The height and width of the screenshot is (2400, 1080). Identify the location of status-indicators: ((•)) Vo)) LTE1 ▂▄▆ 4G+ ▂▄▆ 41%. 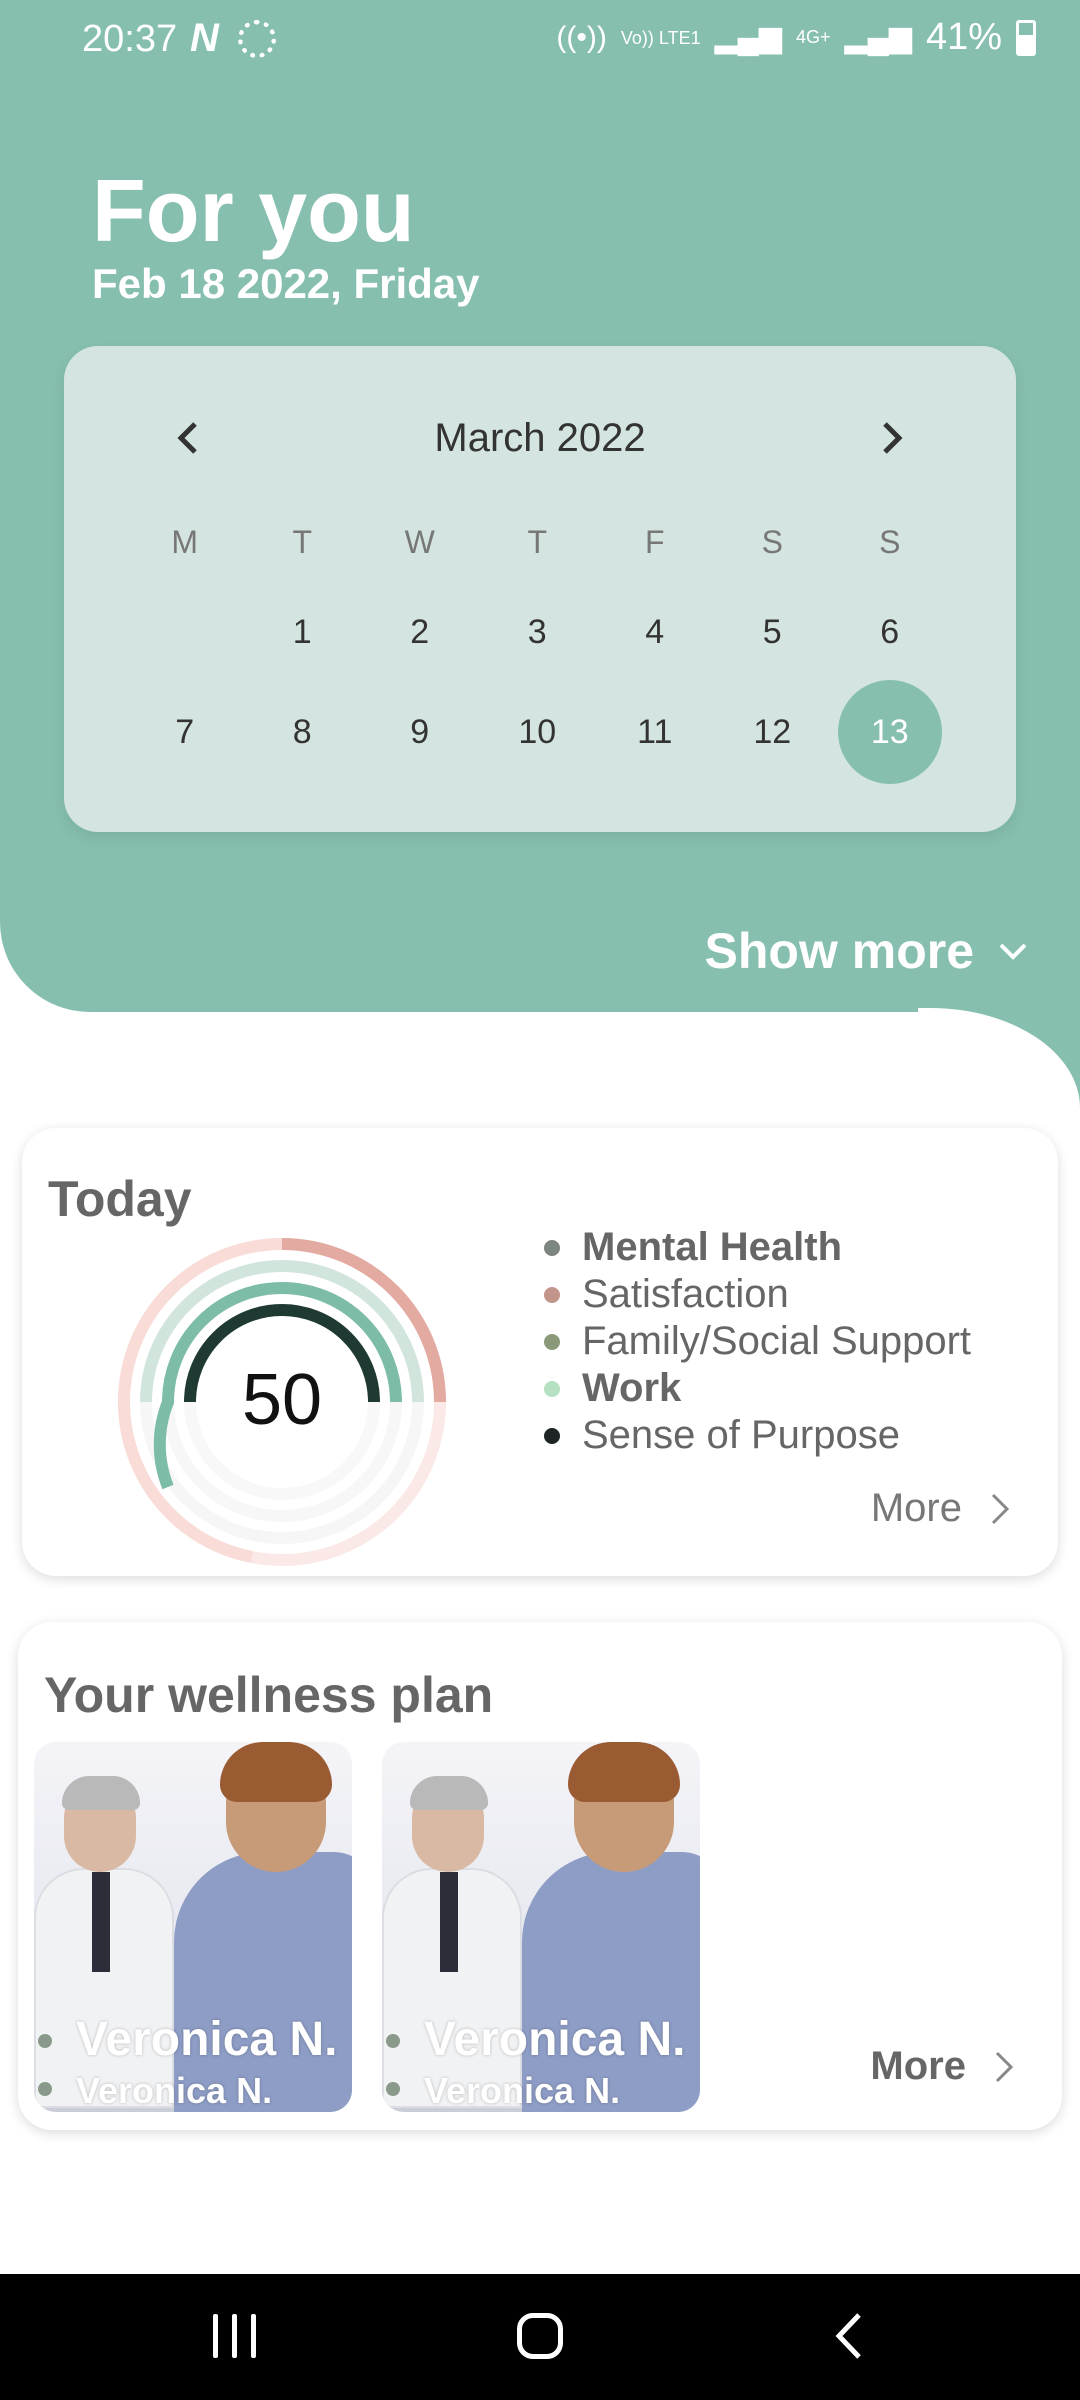
(796, 37).